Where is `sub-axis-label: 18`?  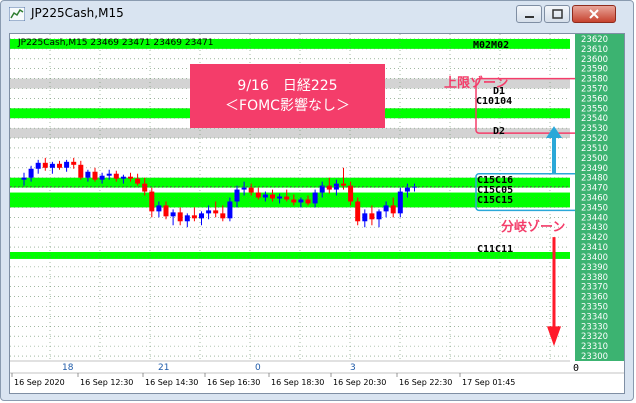
sub-axis-label: 18 is located at coordinates (68, 368).